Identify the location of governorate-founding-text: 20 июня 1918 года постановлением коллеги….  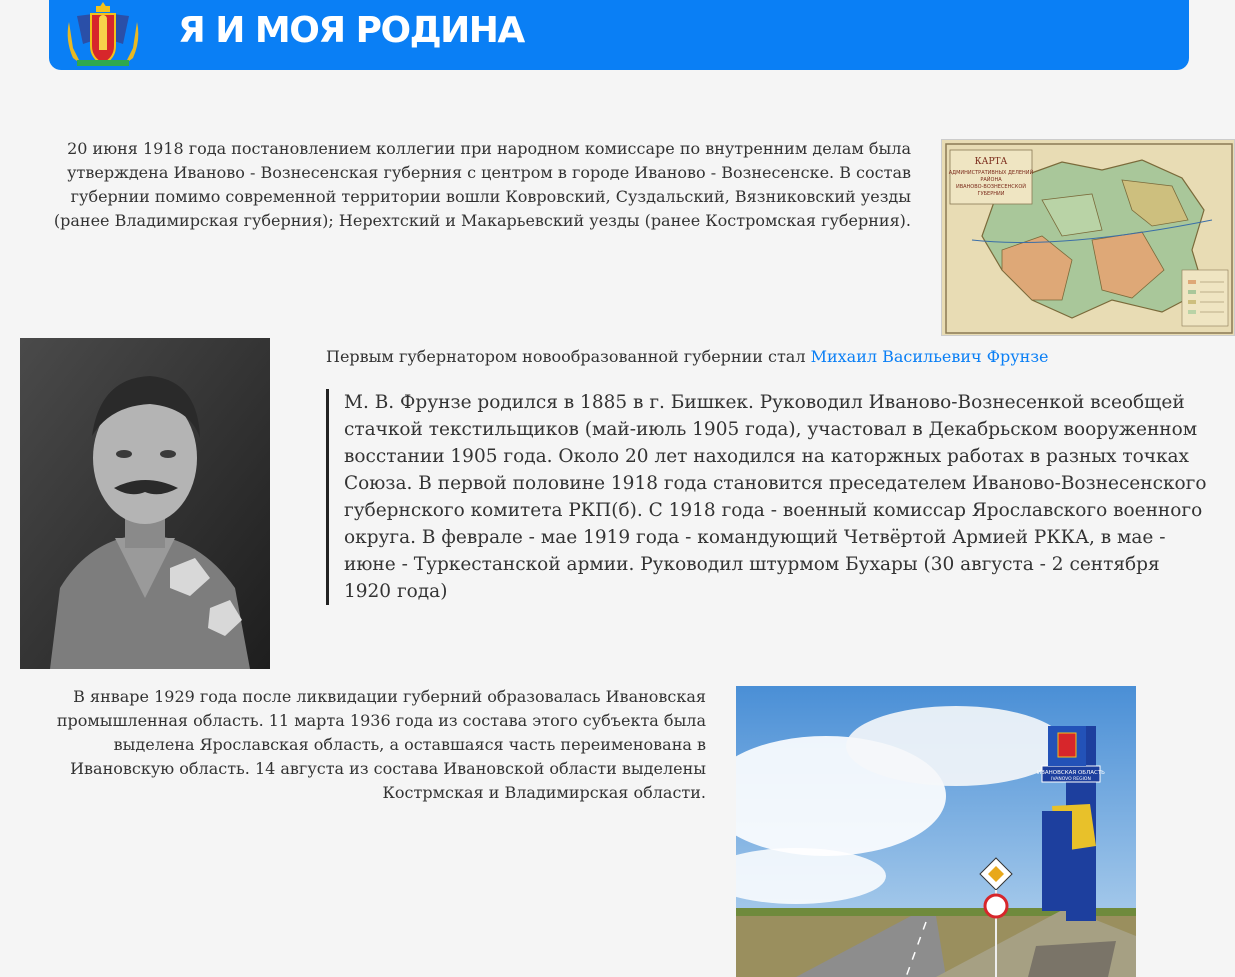
(482, 184).